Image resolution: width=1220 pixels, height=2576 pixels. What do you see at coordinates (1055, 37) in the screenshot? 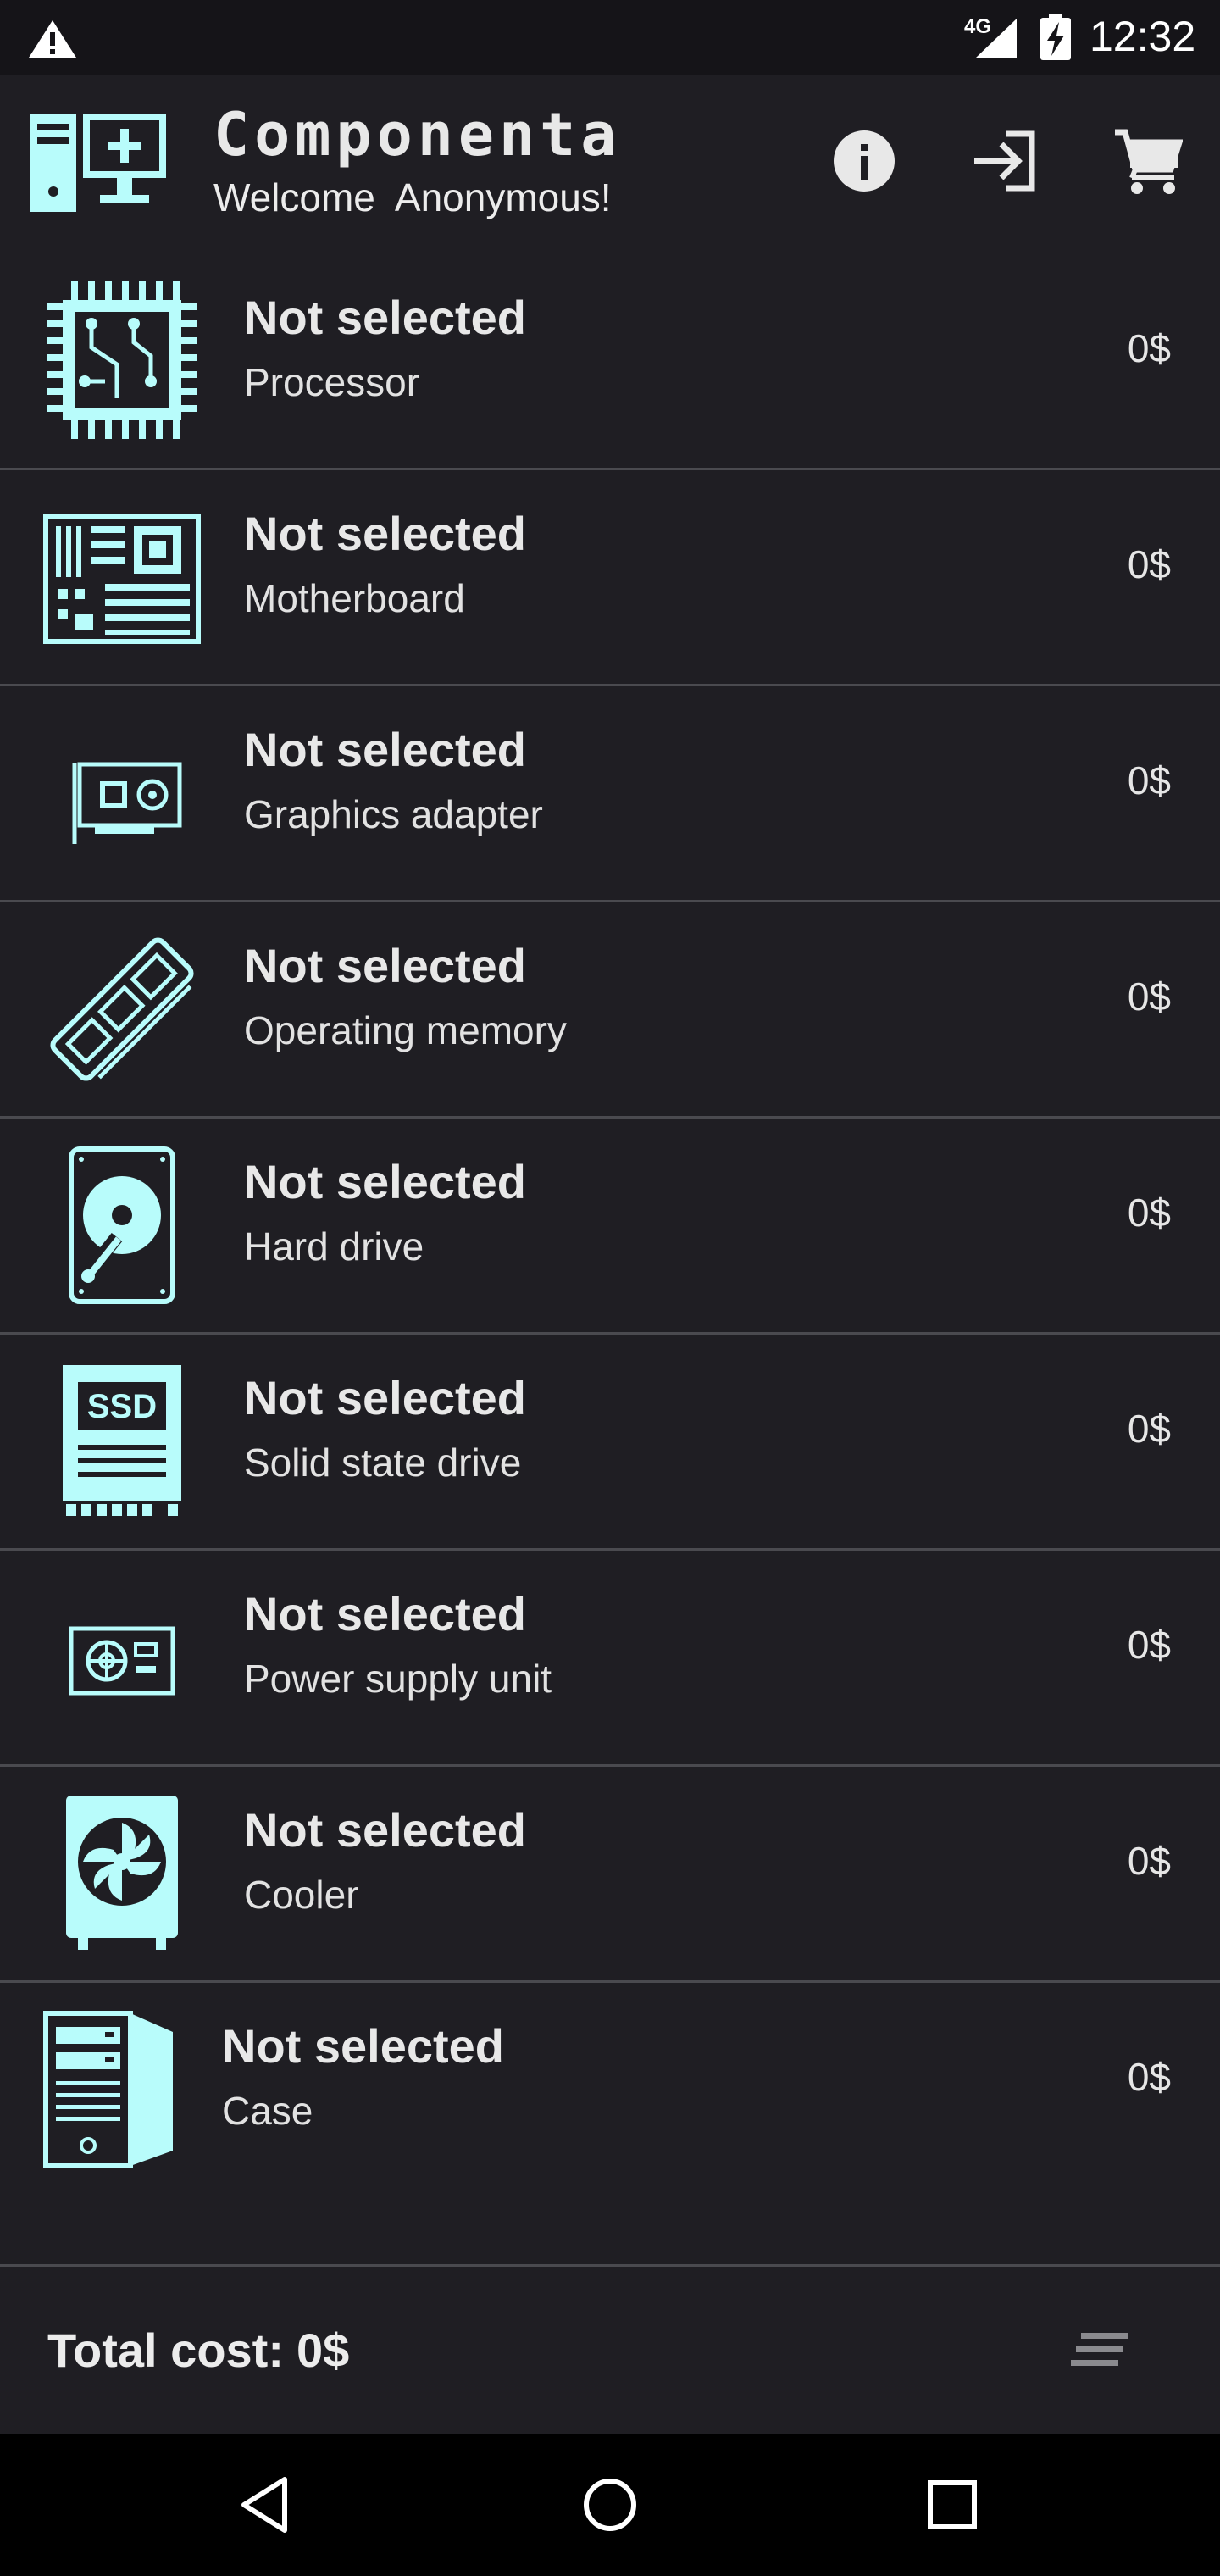
I see `battery-charging-icon` at bounding box center [1055, 37].